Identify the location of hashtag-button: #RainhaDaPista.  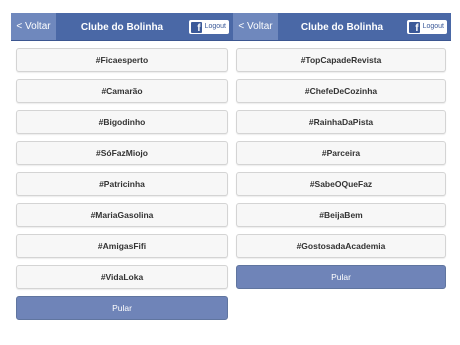
(341, 122).